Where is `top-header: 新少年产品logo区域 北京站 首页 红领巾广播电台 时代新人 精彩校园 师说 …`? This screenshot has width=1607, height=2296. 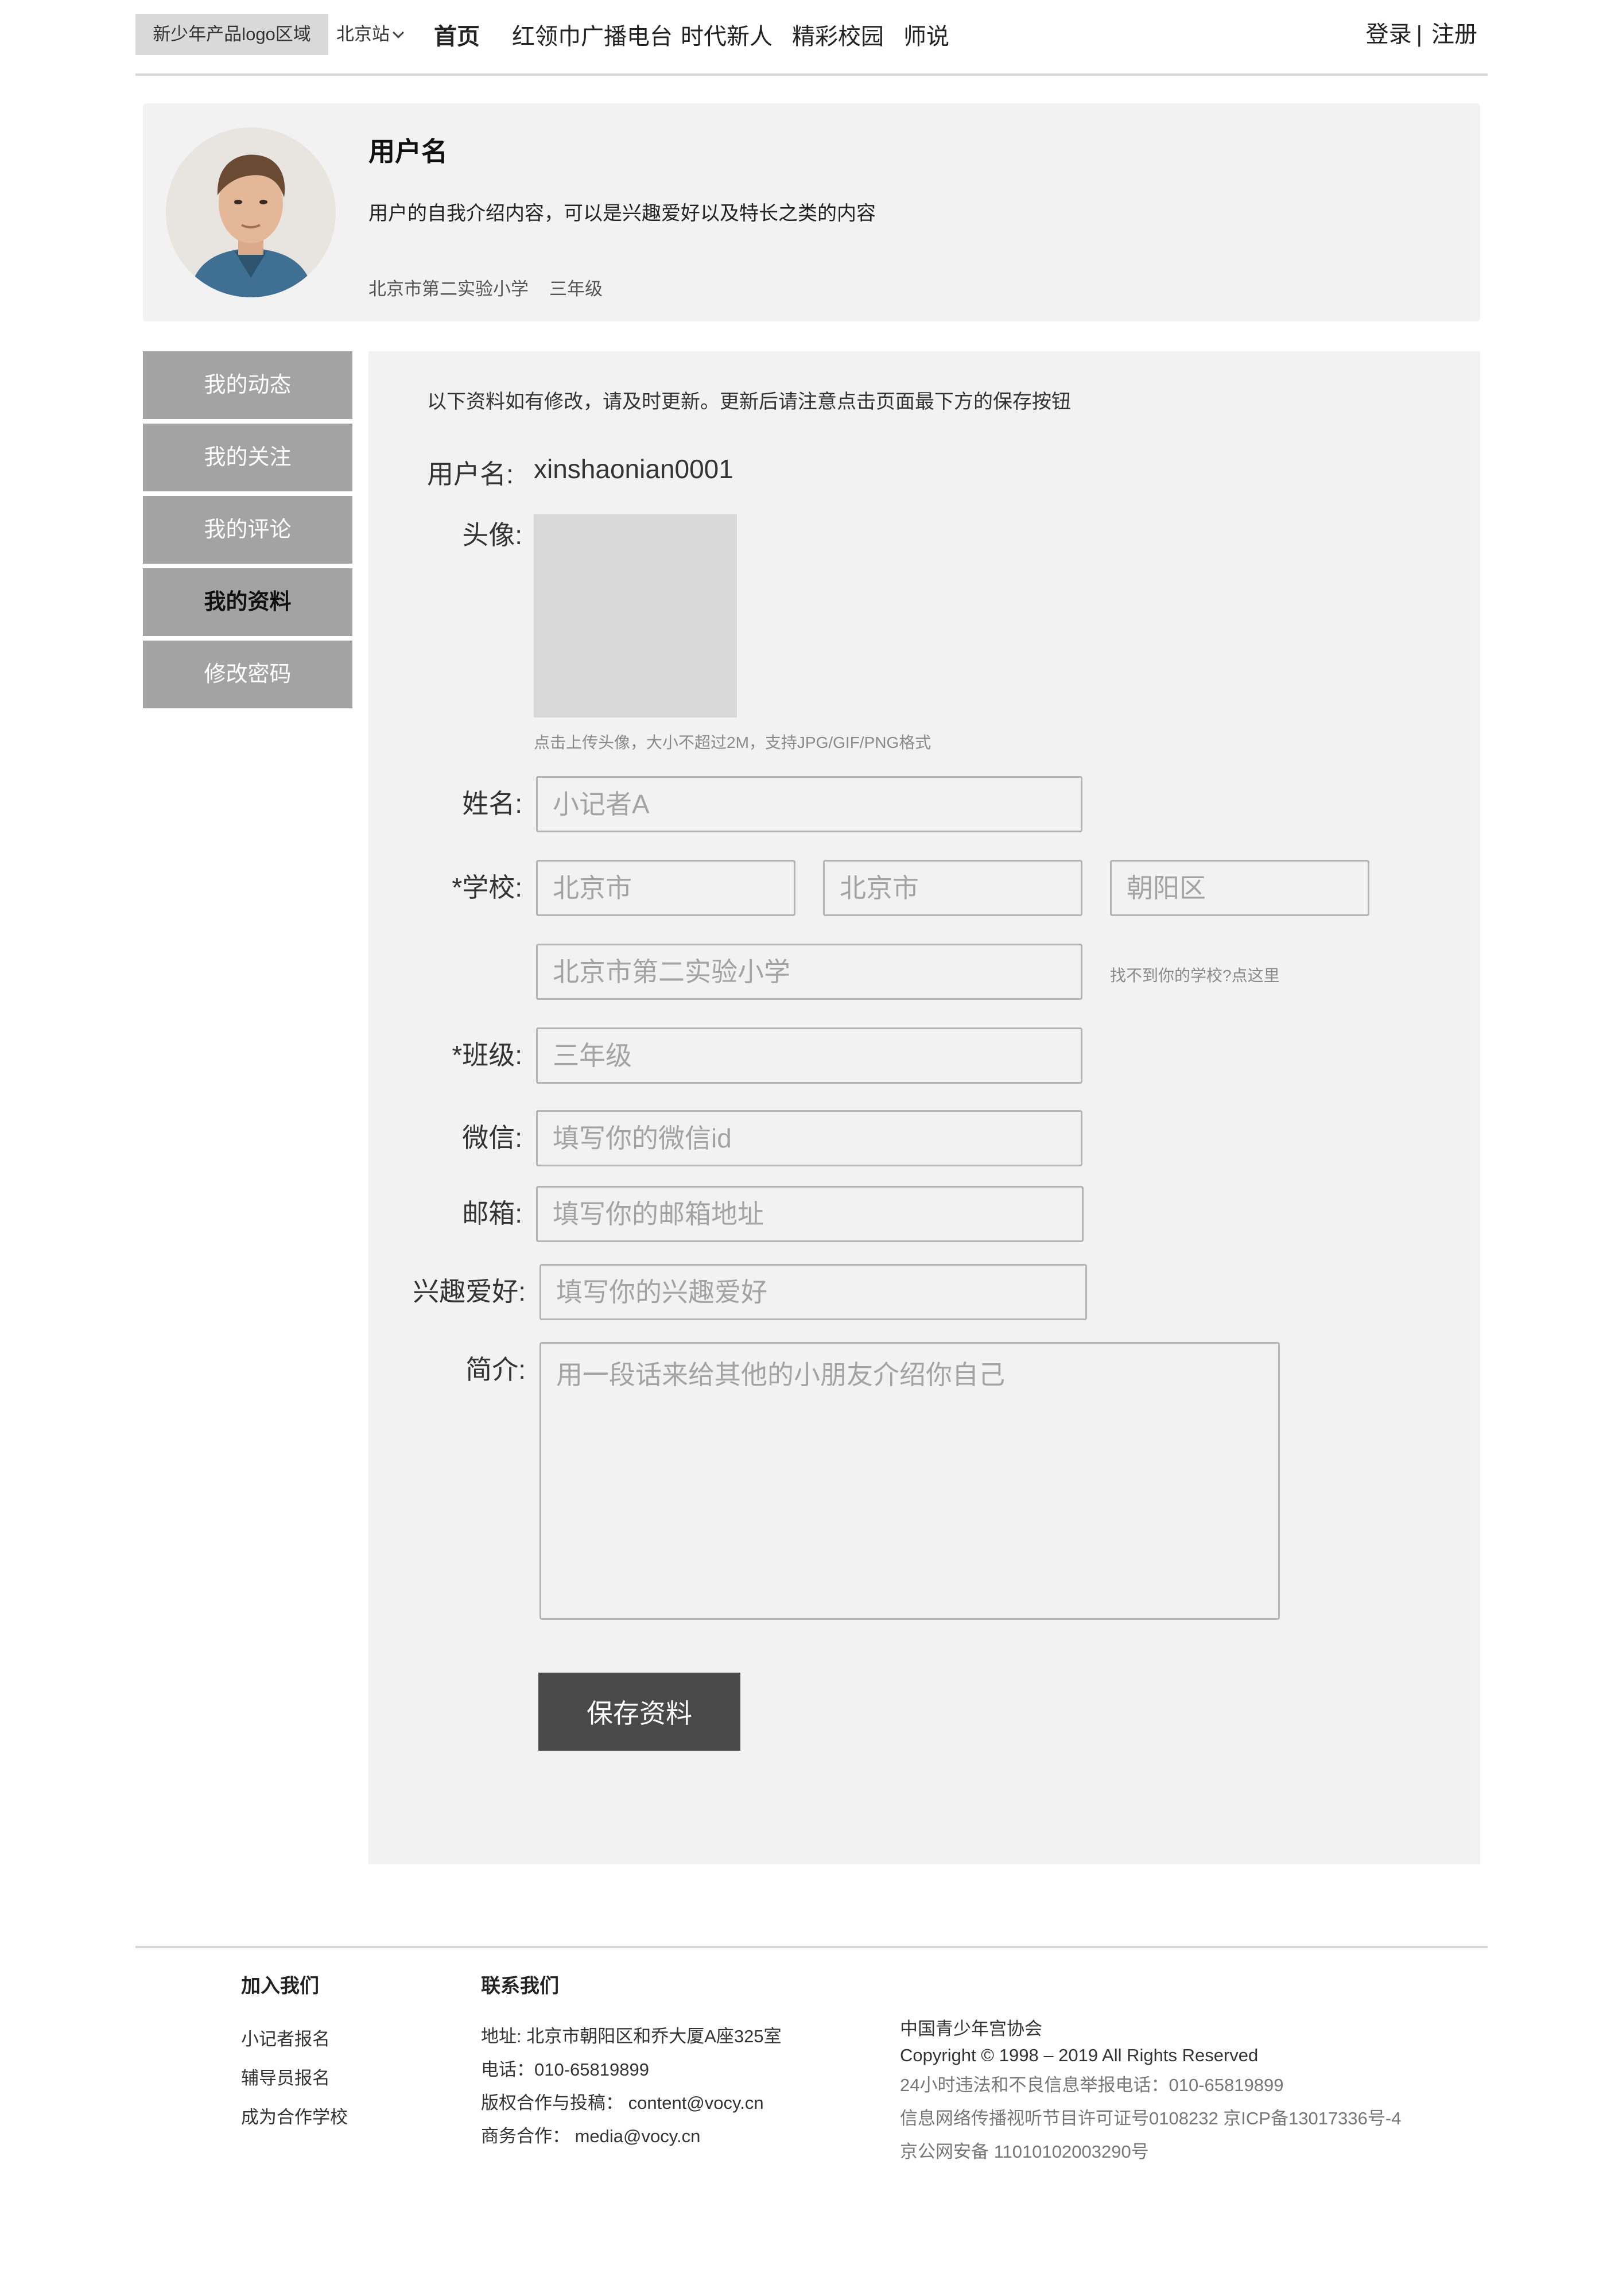 top-header: 新少年产品logo区域 北京站 首页 红领巾广播电台 时代新人 精彩校园 师说 … is located at coordinates (811, 38).